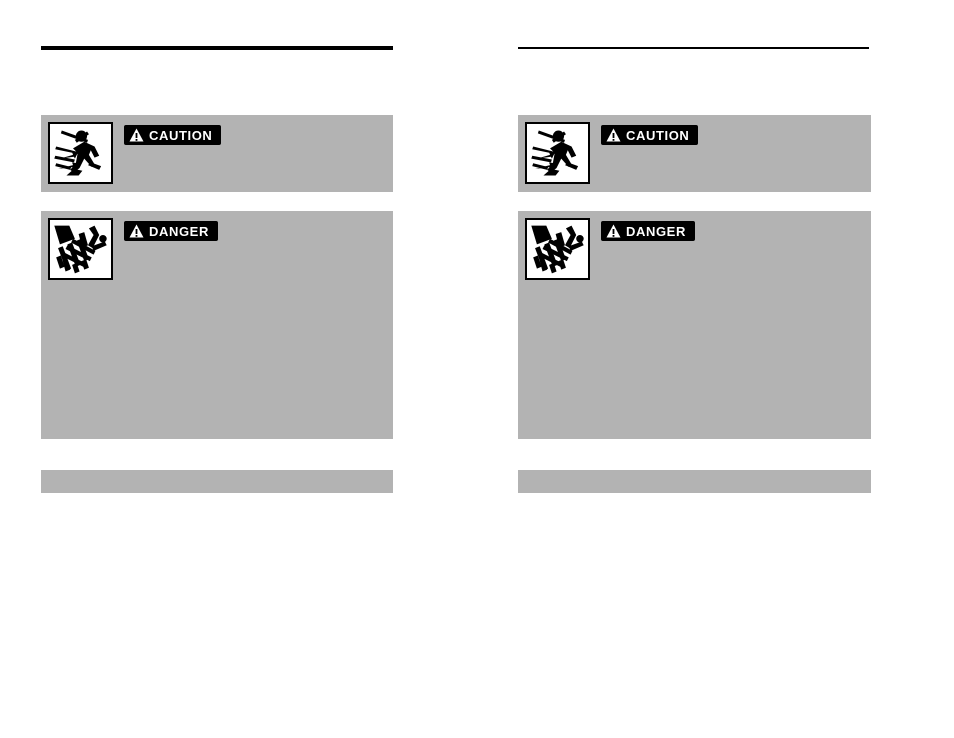 The width and height of the screenshot is (954, 738). I want to click on safety-panel-footer-right, so click(694, 481).